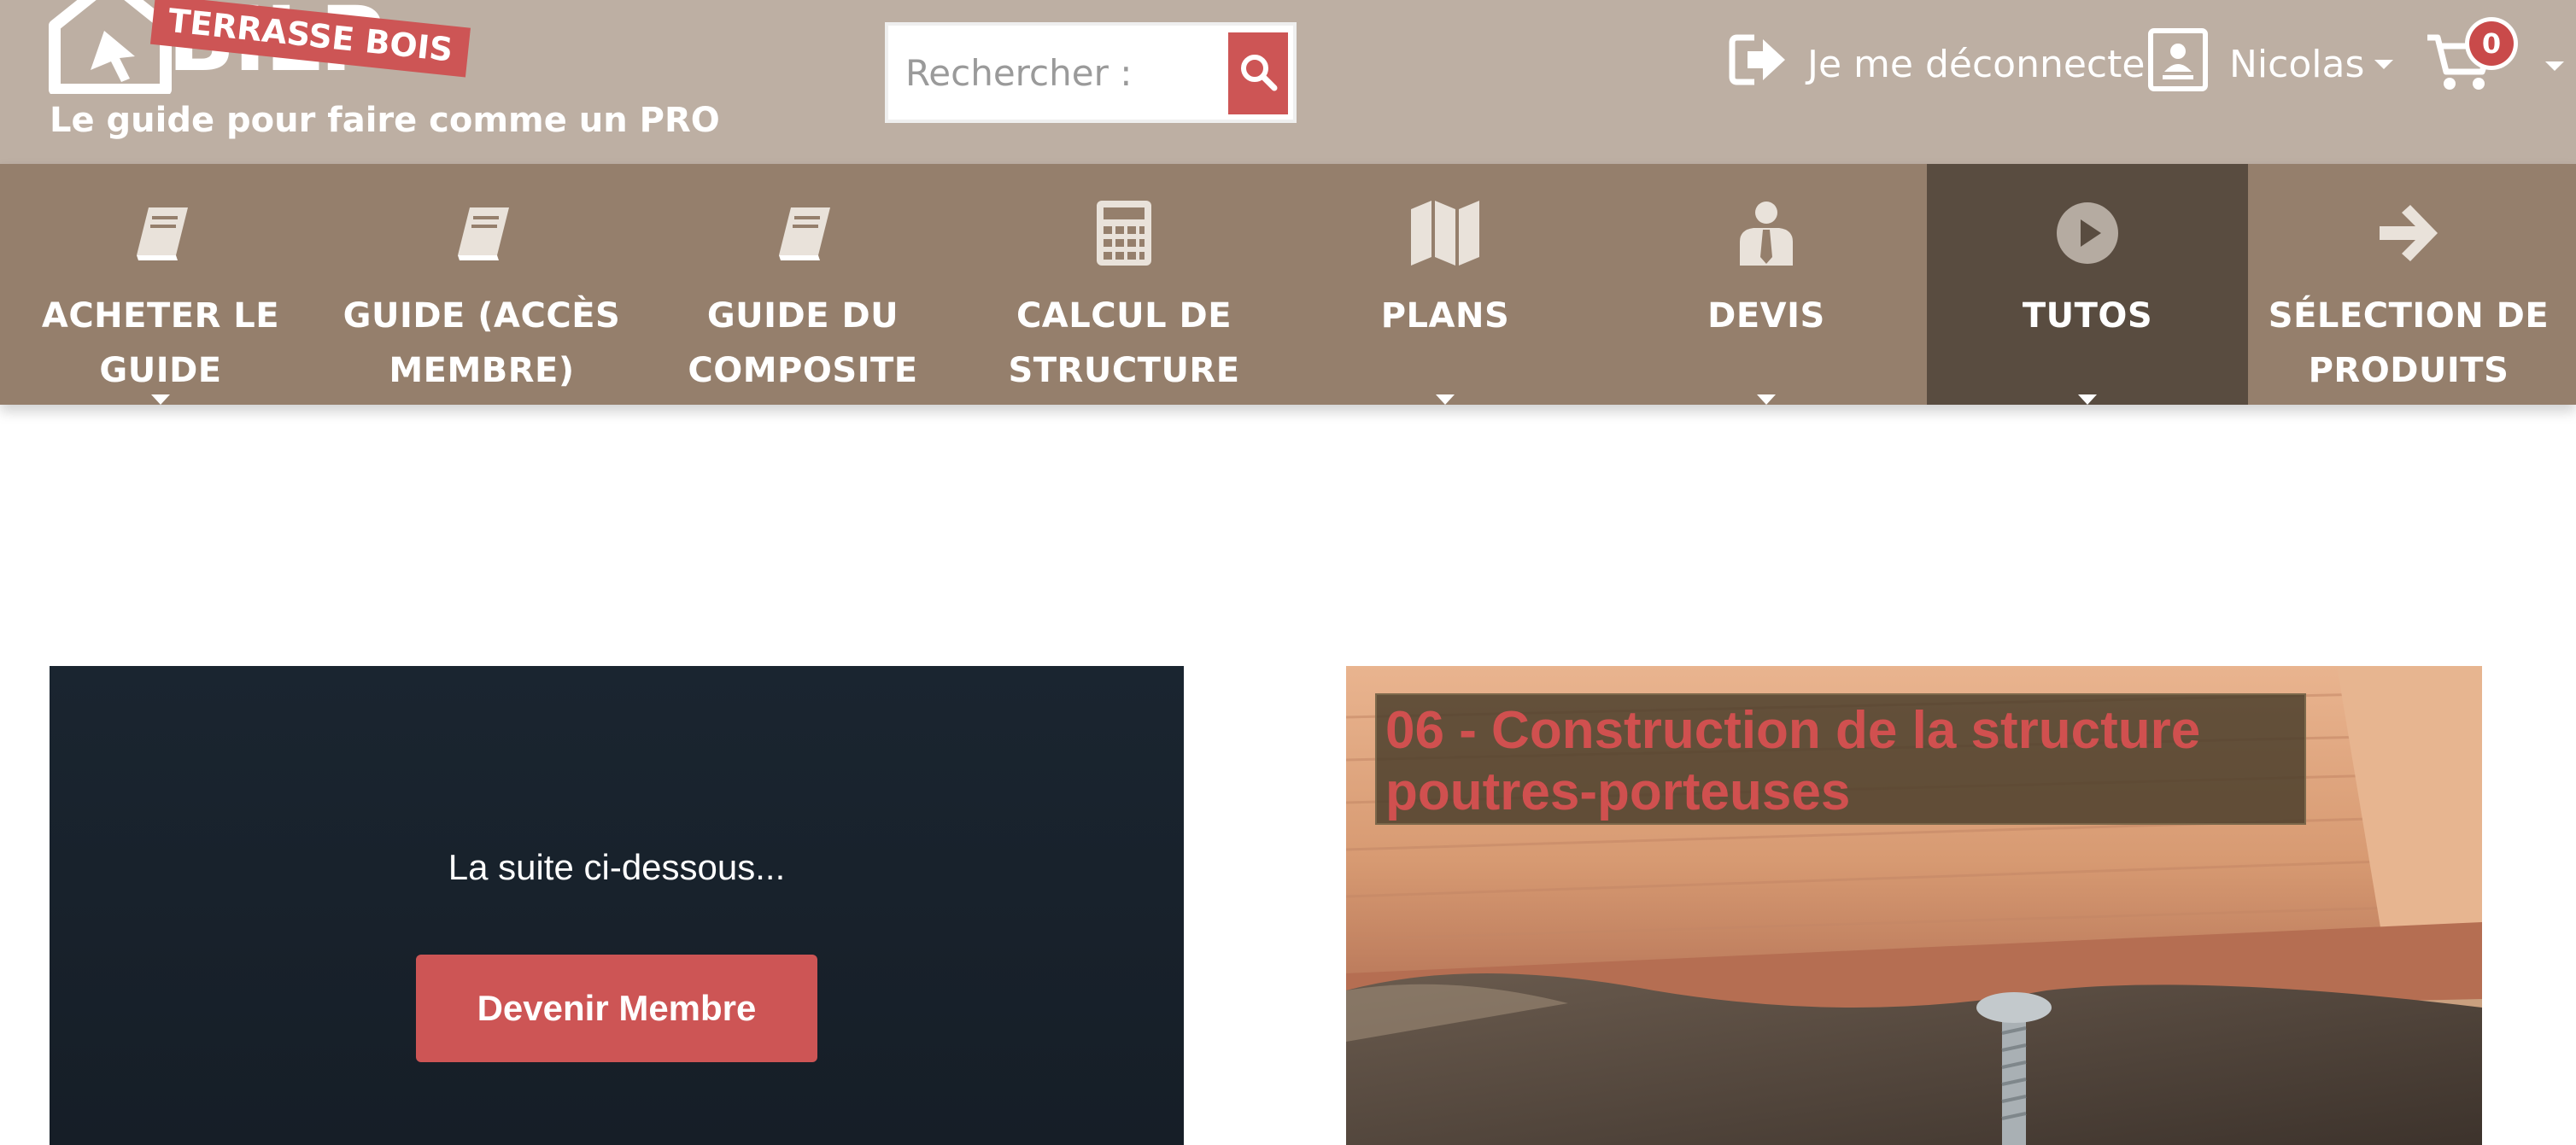  Describe the element at coordinates (160, 343) in the screenshot. I see `nav-label: ACHETER LE GUIDE` at that location.